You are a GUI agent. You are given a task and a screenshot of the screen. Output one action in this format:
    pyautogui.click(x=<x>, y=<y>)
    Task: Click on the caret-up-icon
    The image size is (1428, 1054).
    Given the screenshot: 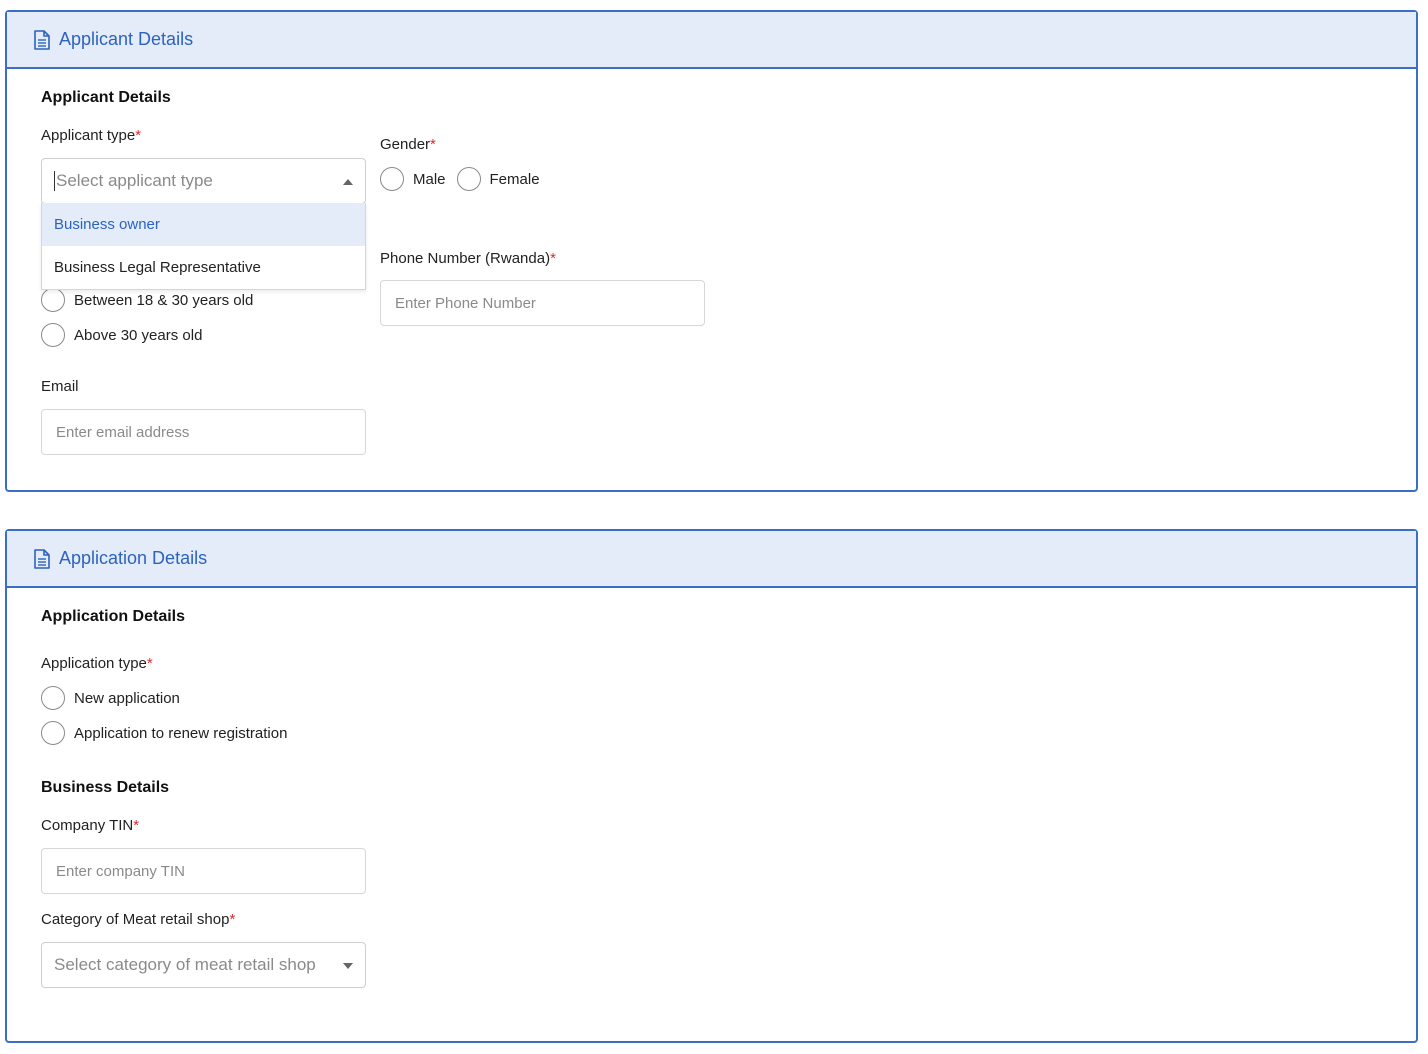 What is the action you would take?
    pyautogui.click(x=348, y=182)
    